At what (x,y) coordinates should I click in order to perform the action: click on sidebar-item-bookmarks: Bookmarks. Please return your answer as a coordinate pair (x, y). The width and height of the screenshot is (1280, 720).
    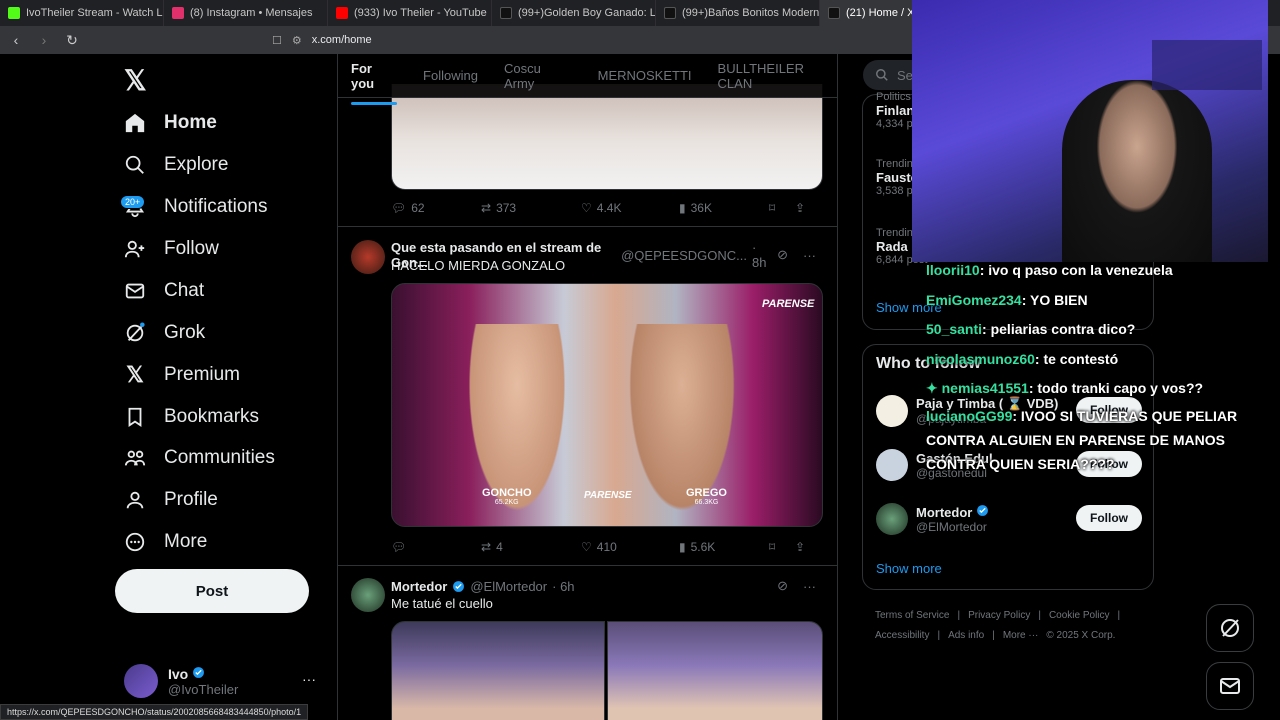
    Looking at the image, I should click on (190, 417).